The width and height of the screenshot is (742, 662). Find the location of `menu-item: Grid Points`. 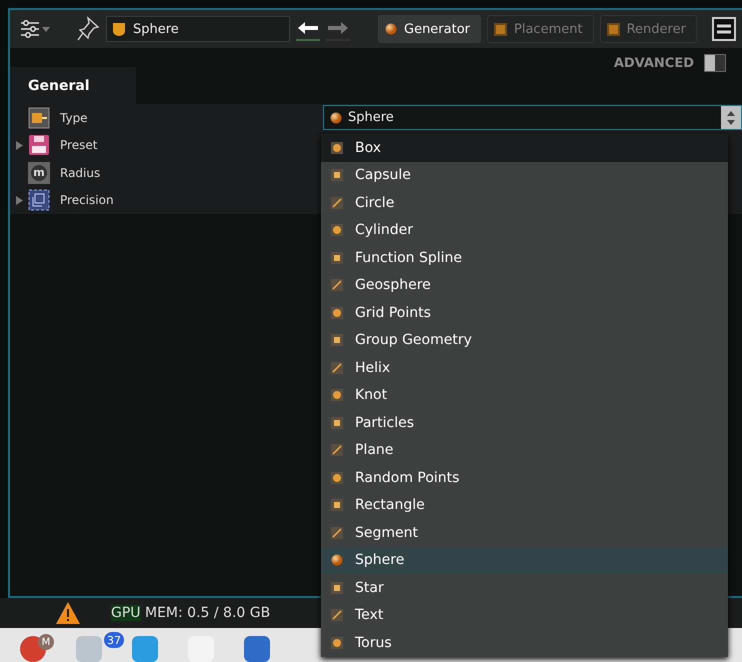

menu-item: Grid Points is located at coordinates (524, 312).